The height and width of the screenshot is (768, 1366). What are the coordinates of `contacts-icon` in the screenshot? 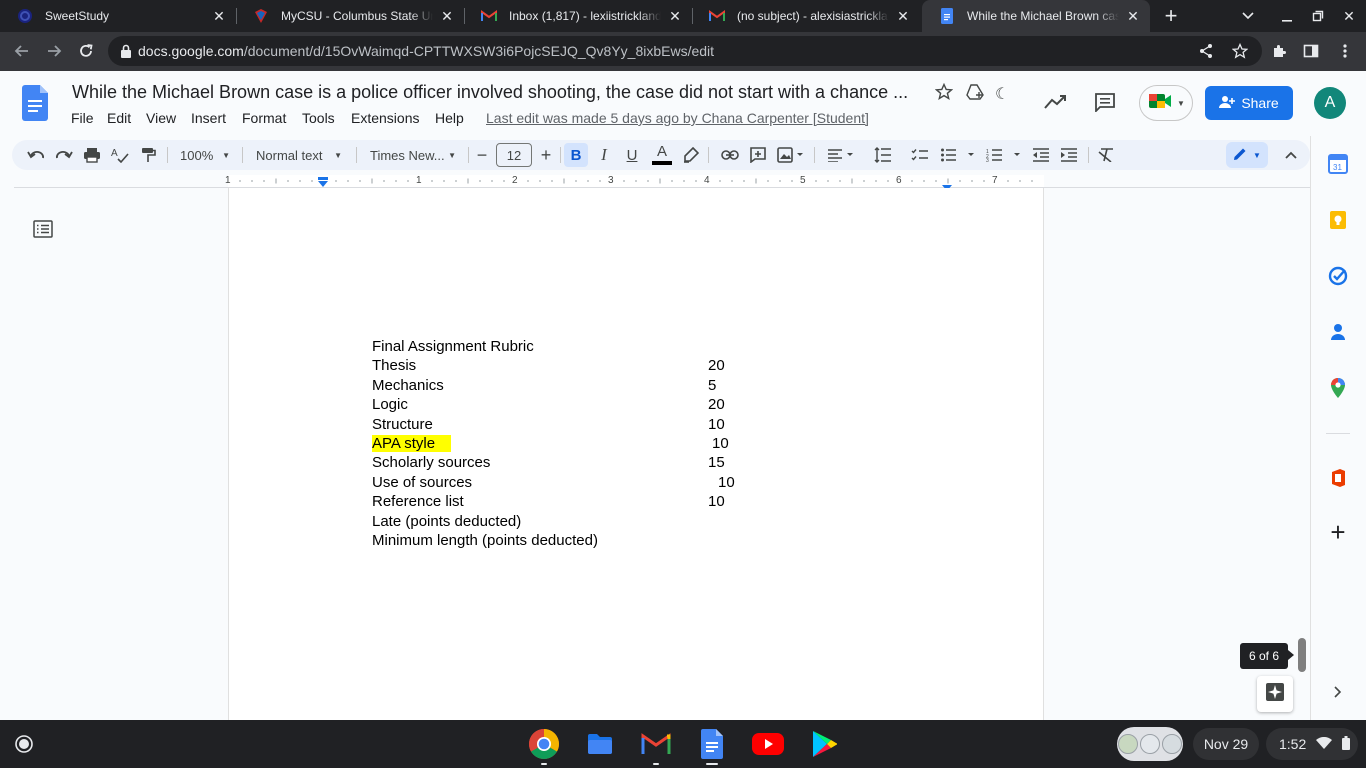 It's located at (1338, 332).